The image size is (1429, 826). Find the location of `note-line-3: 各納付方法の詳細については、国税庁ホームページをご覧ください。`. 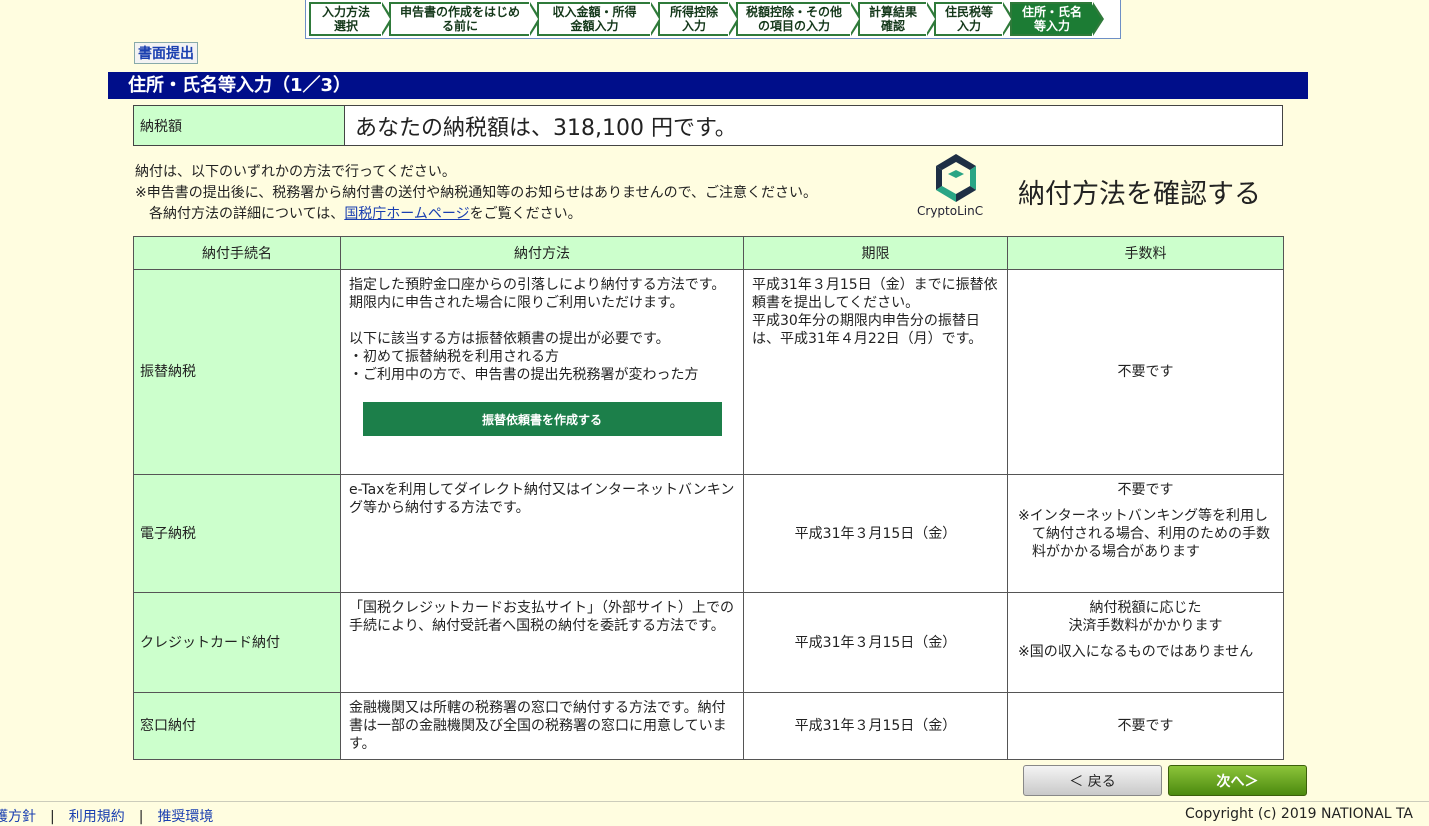

note-line-3: 各納付方法の詳細については、国税庁ホームページをご覧ください。 is located at coordinates (365, 214).